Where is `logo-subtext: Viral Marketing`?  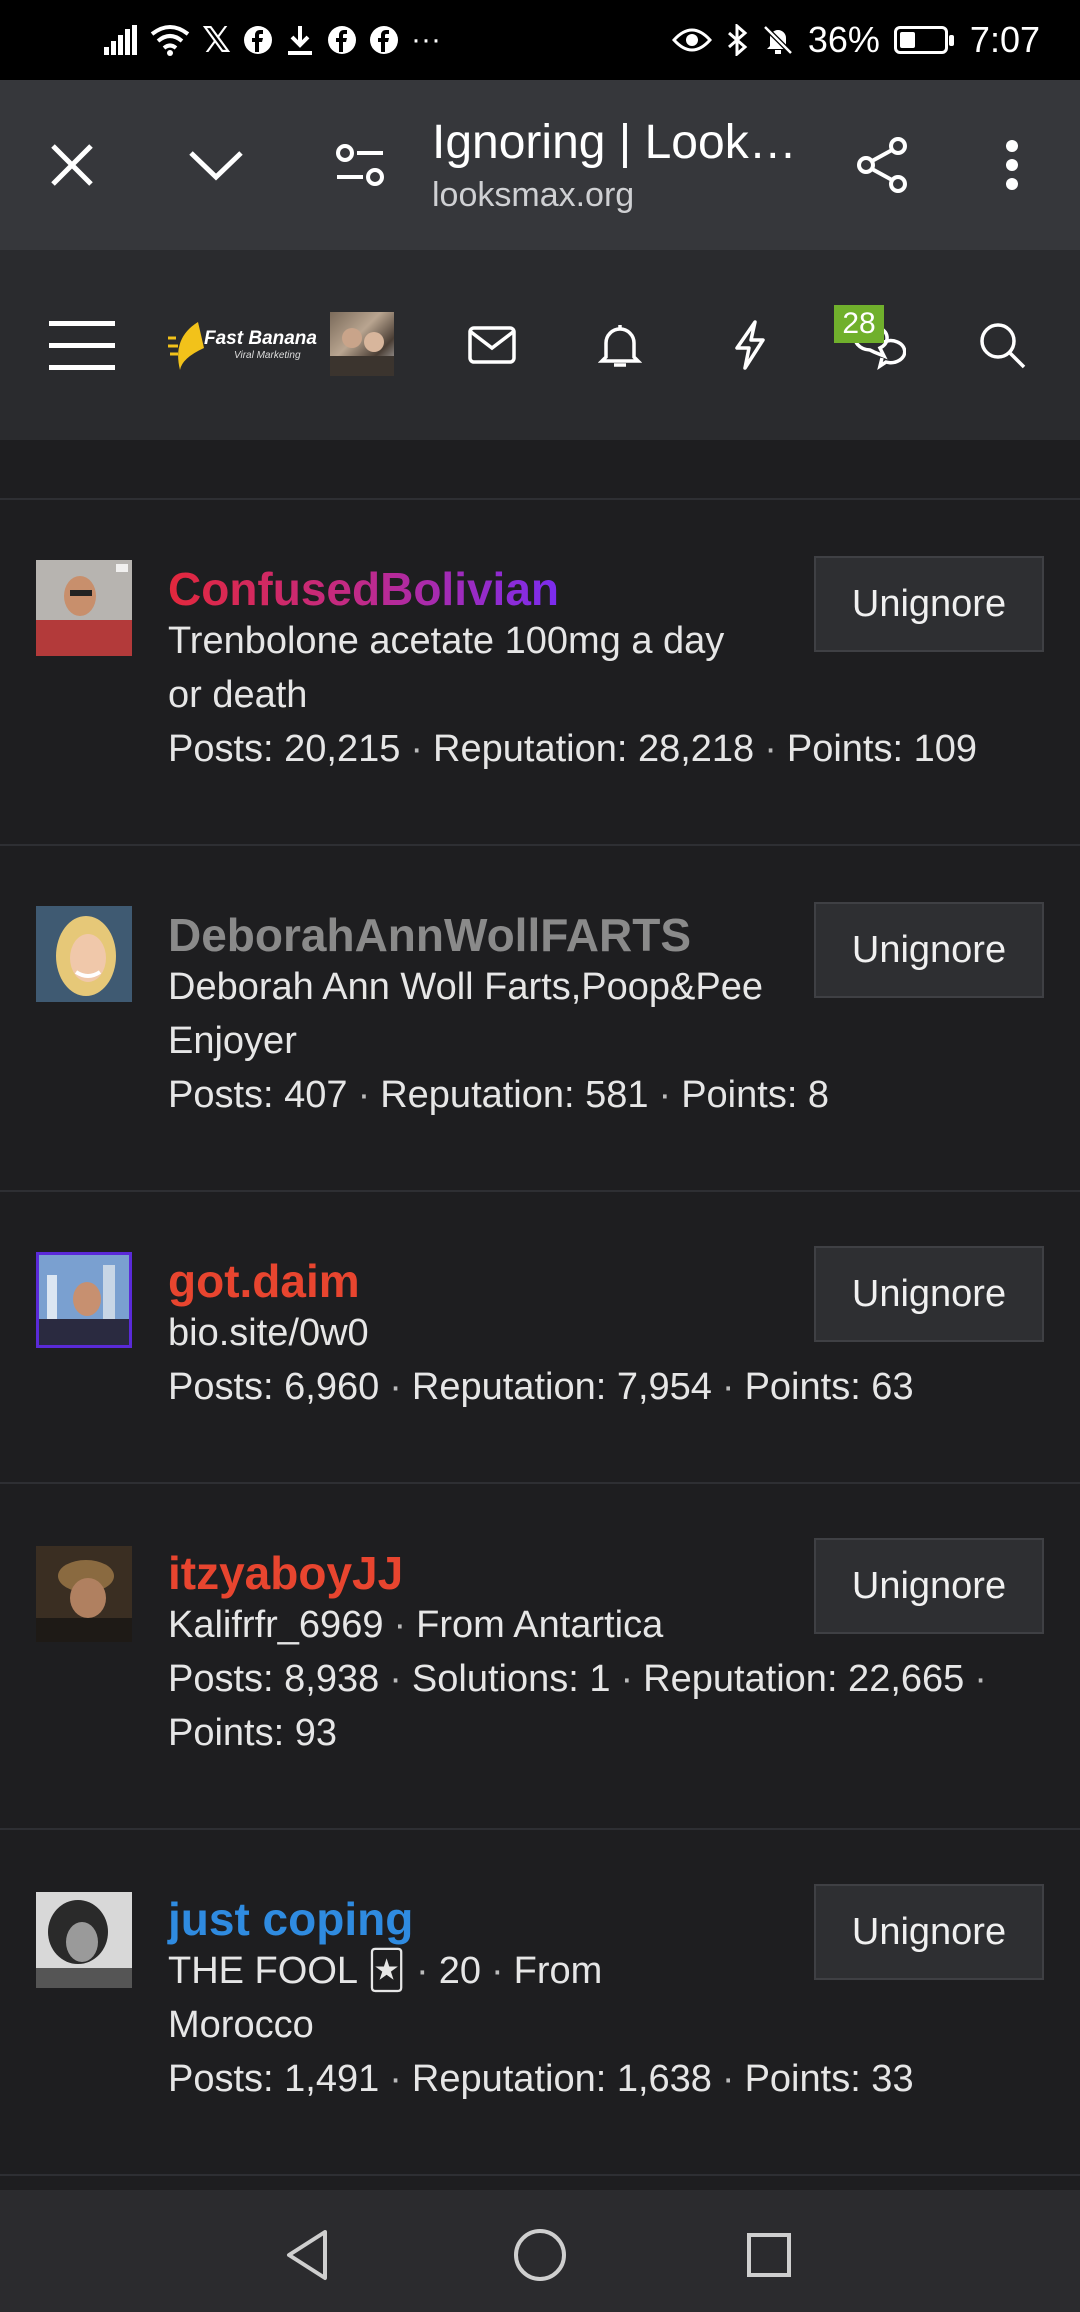
logo-subtext: Viral Marketing is located at coordinates (267, 355).